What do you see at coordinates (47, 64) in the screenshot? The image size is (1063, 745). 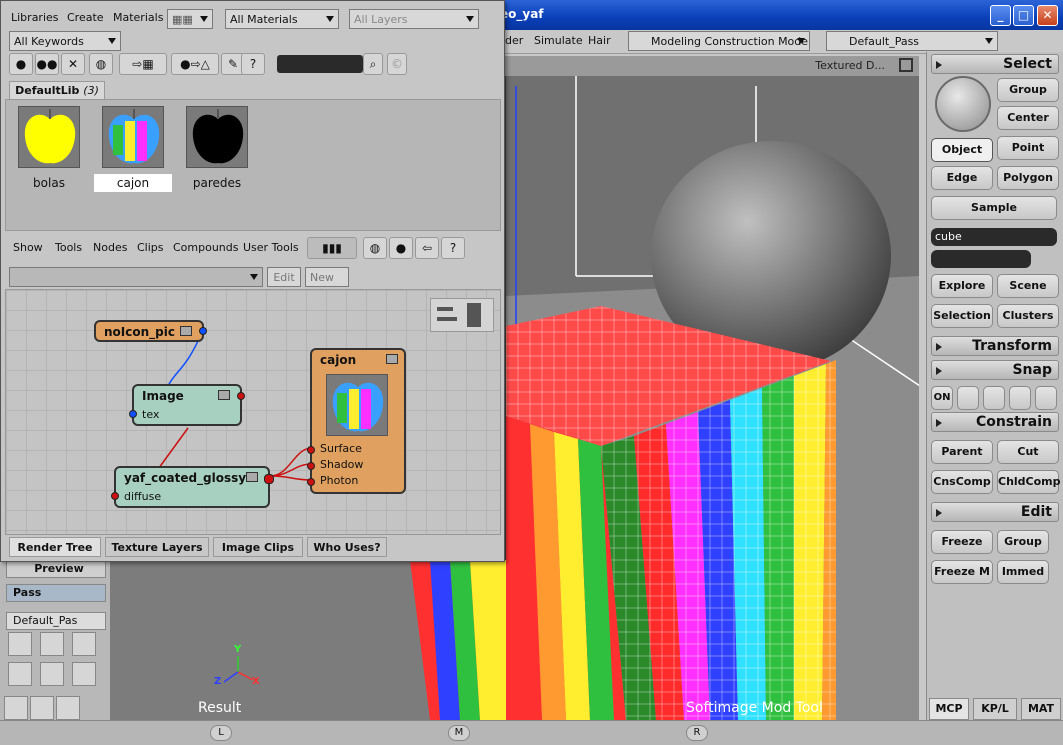 I see `multi-sphere-icon: ●●` at bounding box center [47, 64].